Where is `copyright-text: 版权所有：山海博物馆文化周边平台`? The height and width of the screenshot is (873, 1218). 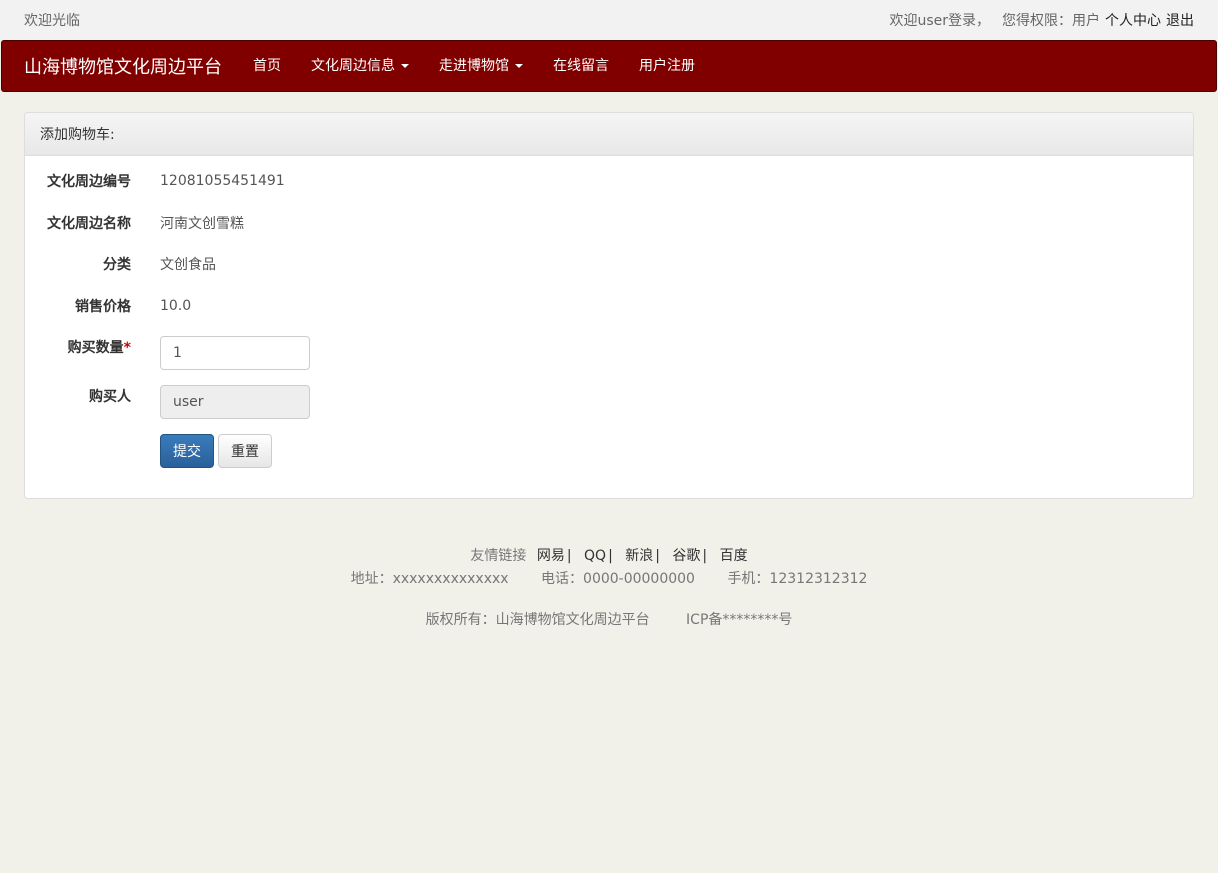 copyright-text: 版权所有：山海博物馆文化周边平台 is located at coordinates (537, 620).